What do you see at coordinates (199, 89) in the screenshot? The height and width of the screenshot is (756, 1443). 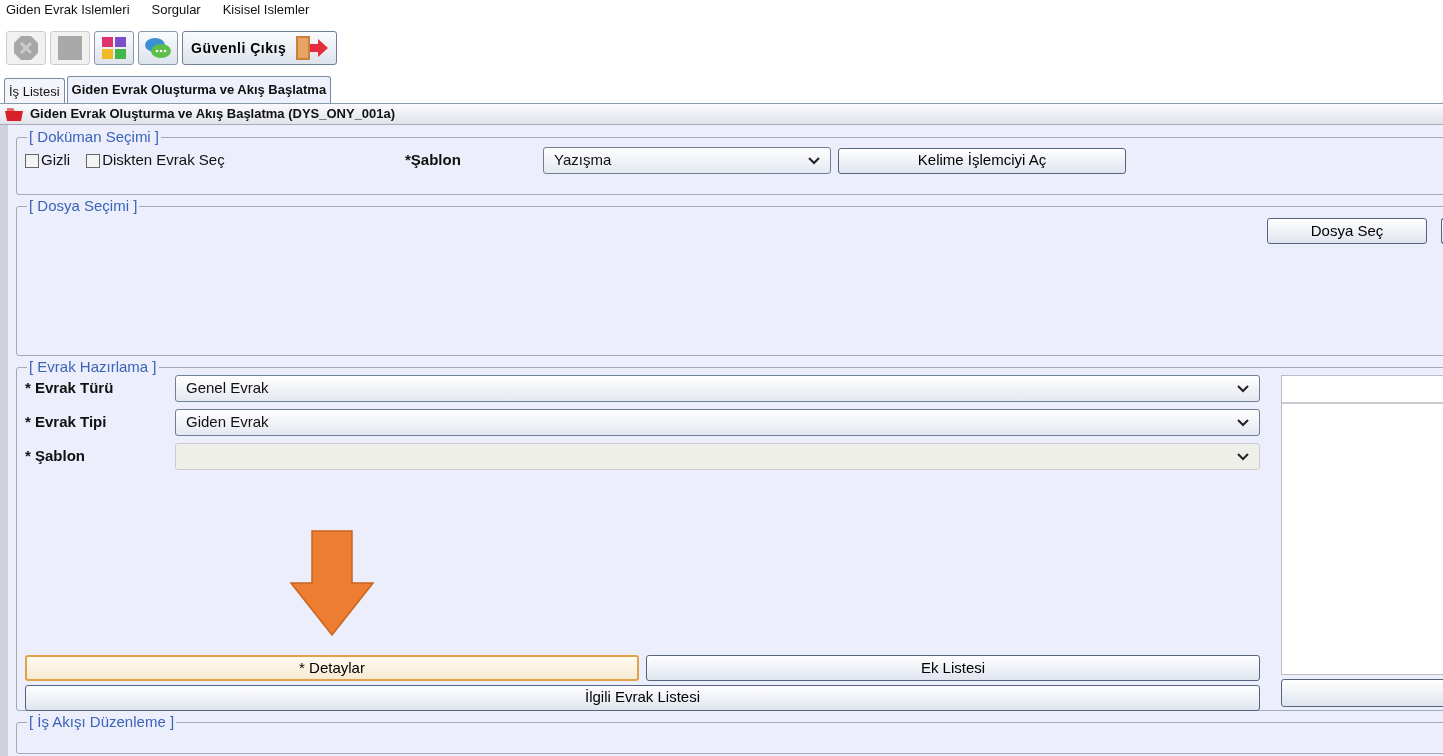 I see `tab: Giden Evrak Oluşturma ve Akış Başlatma` at bounding box center [199, 89].